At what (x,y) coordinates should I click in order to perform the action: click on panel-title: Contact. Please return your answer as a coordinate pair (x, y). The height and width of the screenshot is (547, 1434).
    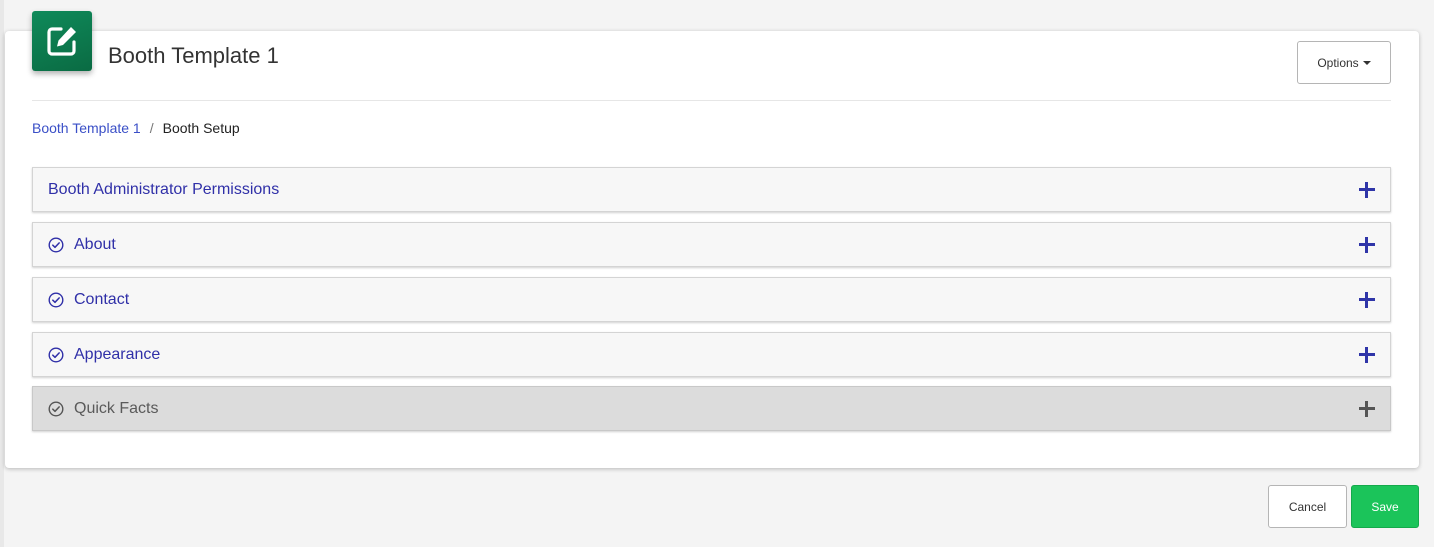
    Looking at the image, I should click on (102, 299).